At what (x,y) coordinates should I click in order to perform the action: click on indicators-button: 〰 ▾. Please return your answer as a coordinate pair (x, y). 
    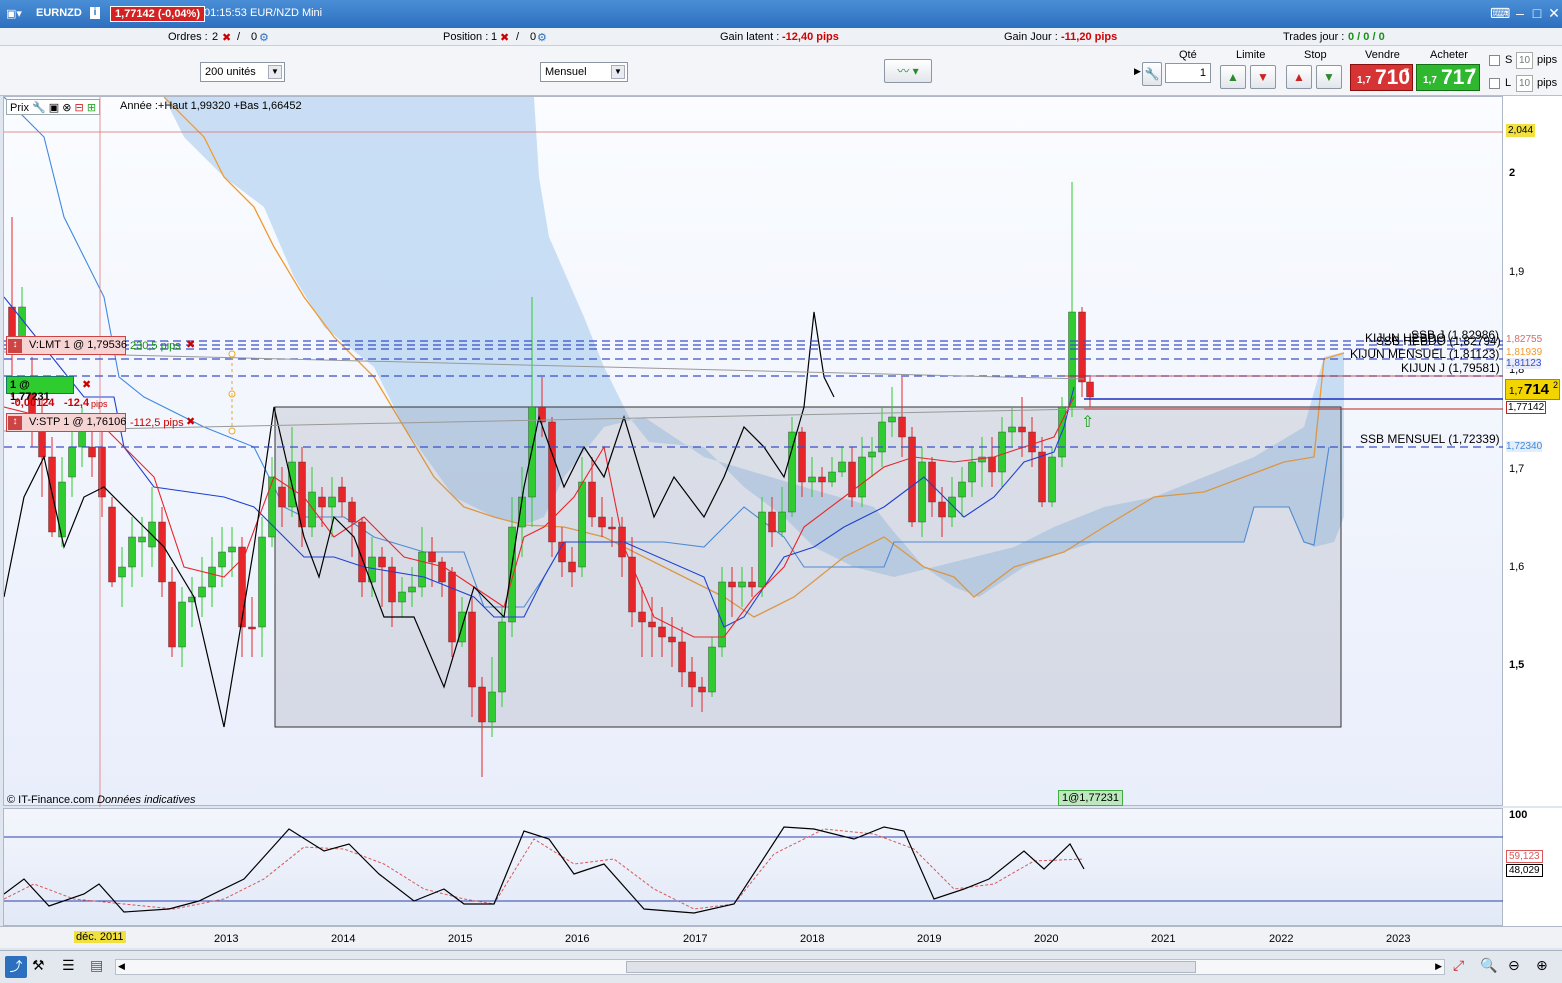
    Looking at the image, I should click on (908, 71).